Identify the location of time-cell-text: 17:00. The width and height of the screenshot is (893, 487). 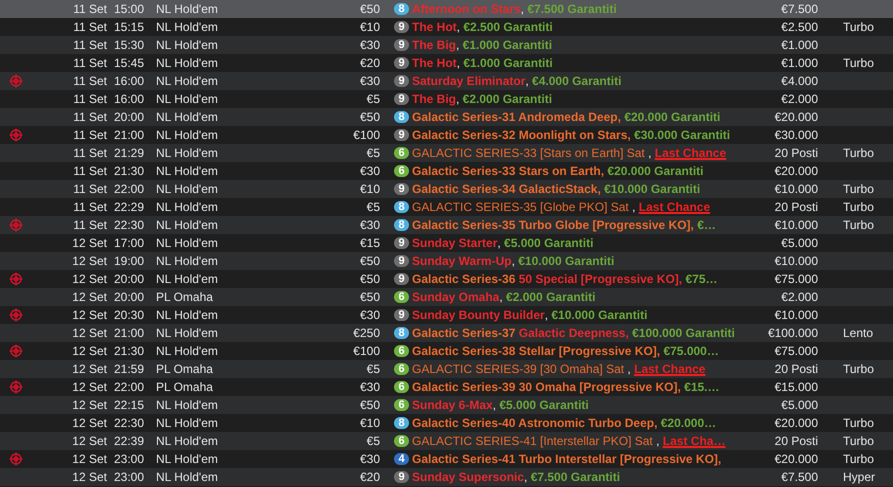
(129, 243).